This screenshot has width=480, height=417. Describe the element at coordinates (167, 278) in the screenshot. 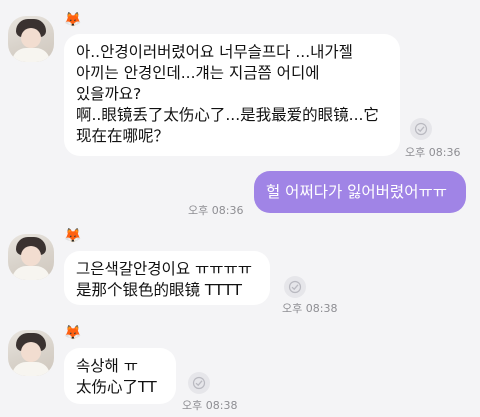

I see `message-bubble: 그은색갈안경이요 ㅠㅠㅠㅠ 是那个银色的眼镜 TTTT` at that location.